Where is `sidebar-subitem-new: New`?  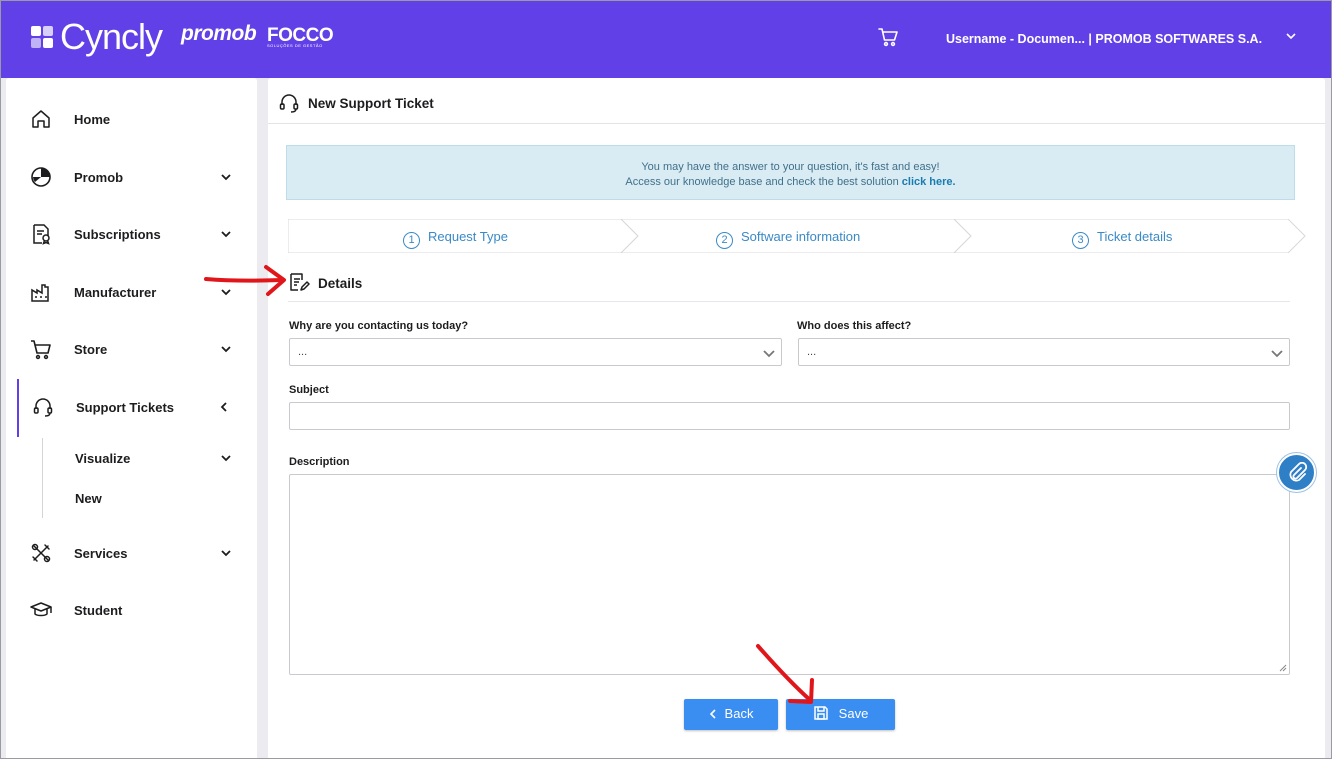
sidebar-subitem-new: New is located at coordinates (151, 498).